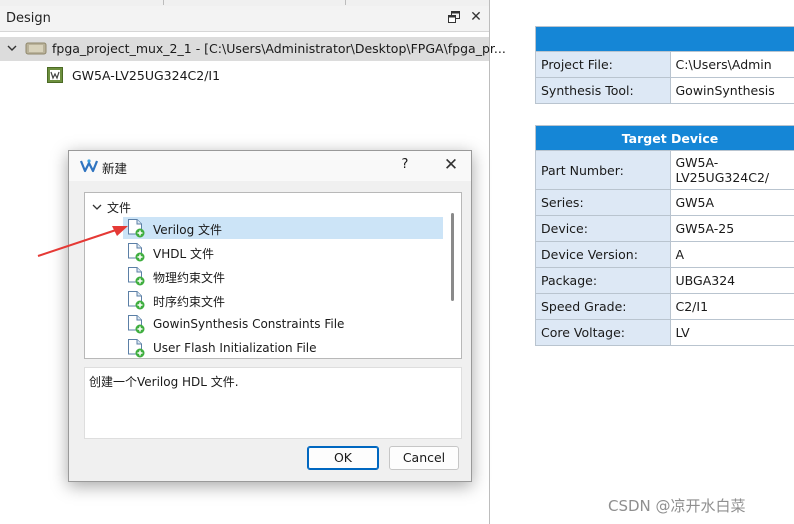  What do you see at coordinates (603, 202) in the screenshot?
I see `row-key: Series:` at bounding box center [603, 202].